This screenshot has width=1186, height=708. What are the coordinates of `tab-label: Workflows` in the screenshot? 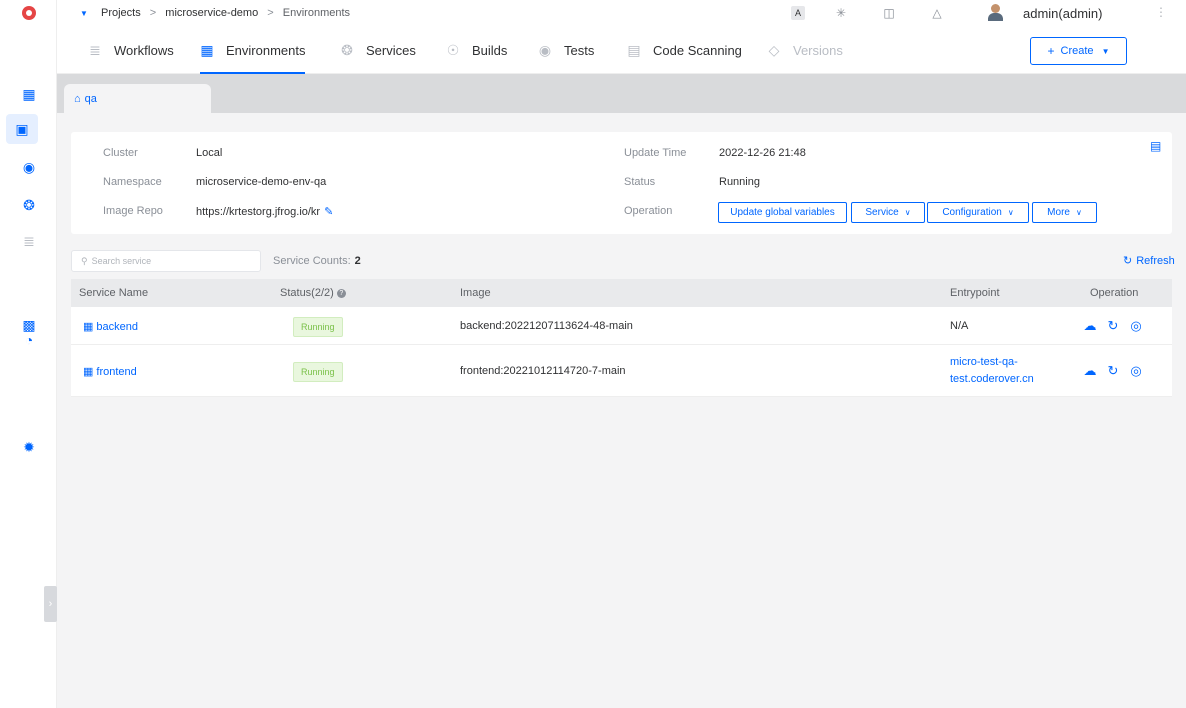 It's located at (144, 50).